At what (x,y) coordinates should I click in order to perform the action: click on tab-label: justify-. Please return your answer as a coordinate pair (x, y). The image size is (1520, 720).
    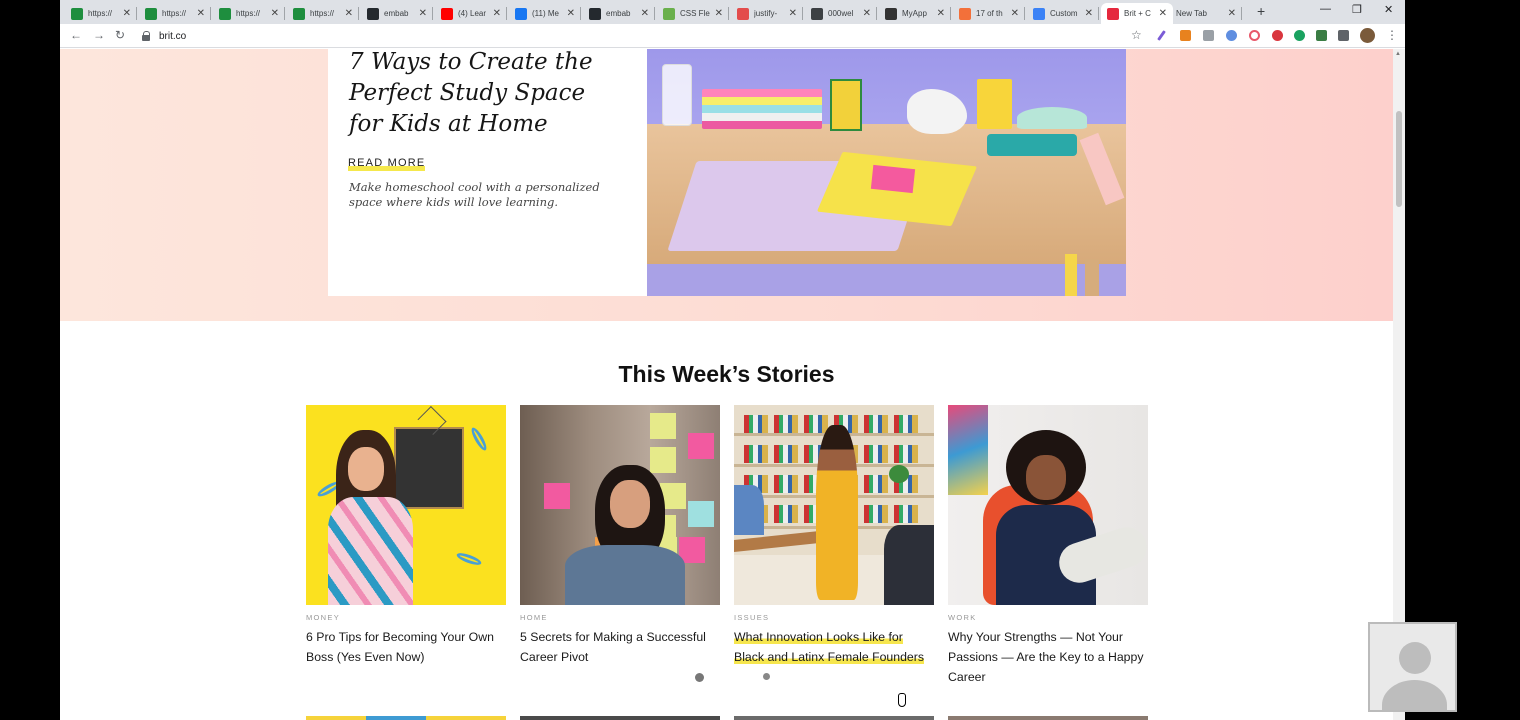
    Looking at the image, I should click on (766, 13).